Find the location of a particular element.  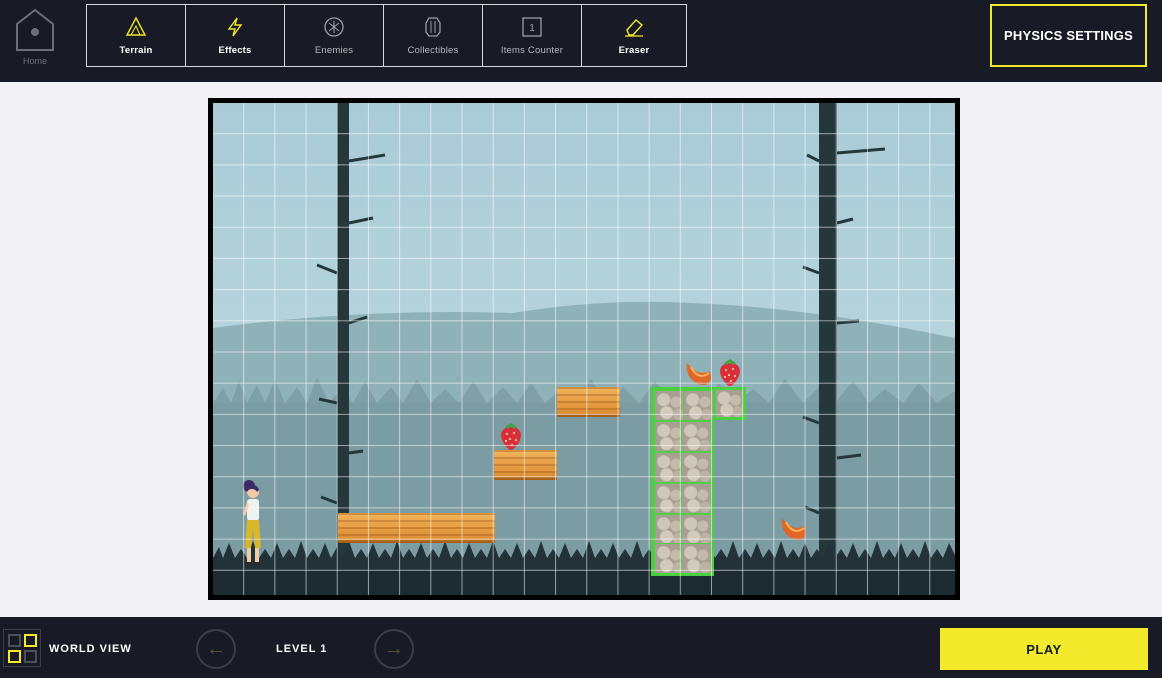

play-button: PLAY is located at coordinates (1044, 649).